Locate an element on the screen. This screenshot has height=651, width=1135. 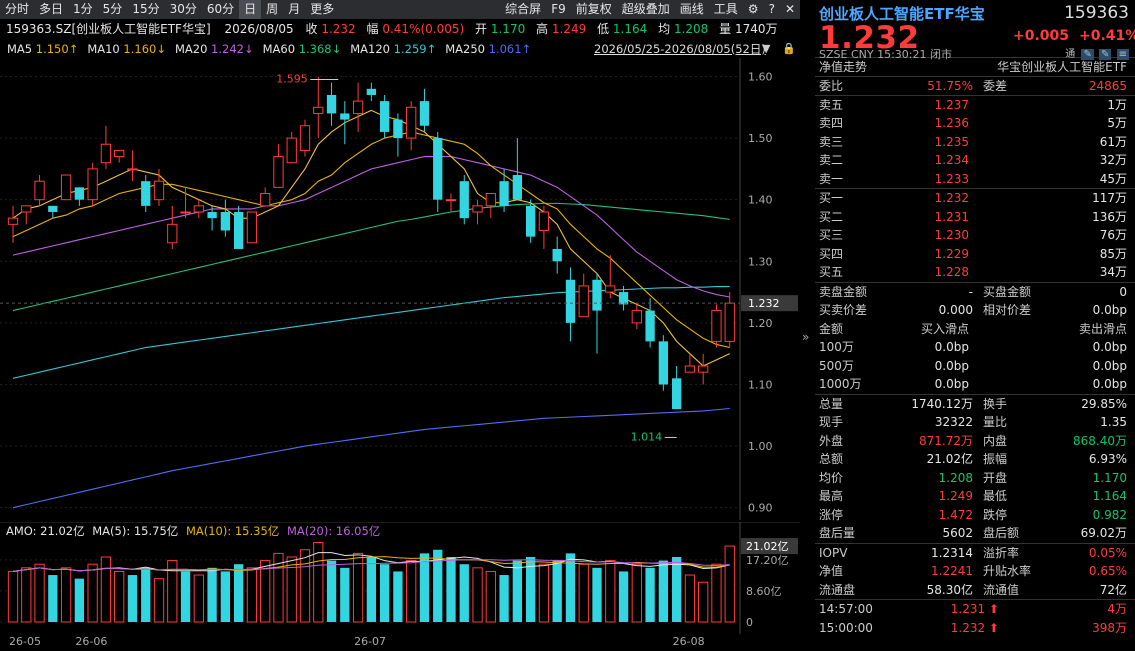
tool-button: 超级叠加 is located at coordinates (646, 9).